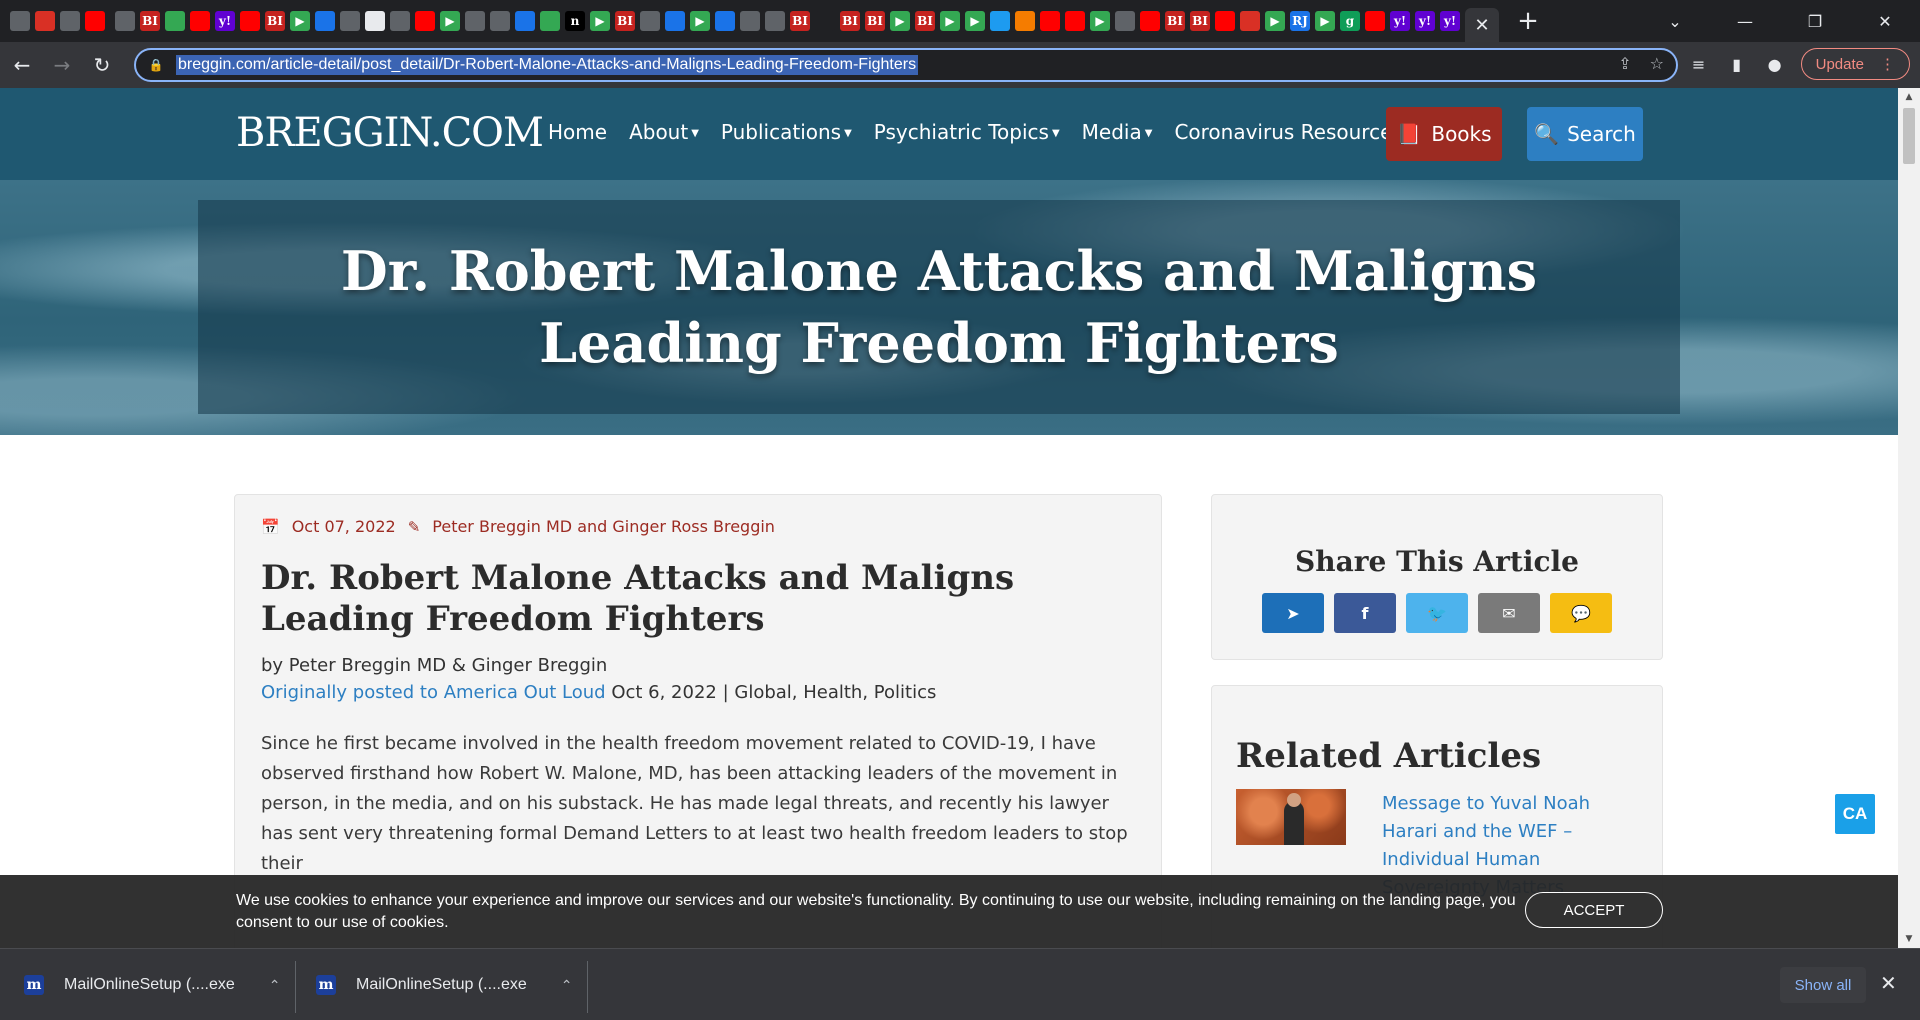 The image size is (1920, 1020). I want to click on scroll-thumb, so click(1909, 136).